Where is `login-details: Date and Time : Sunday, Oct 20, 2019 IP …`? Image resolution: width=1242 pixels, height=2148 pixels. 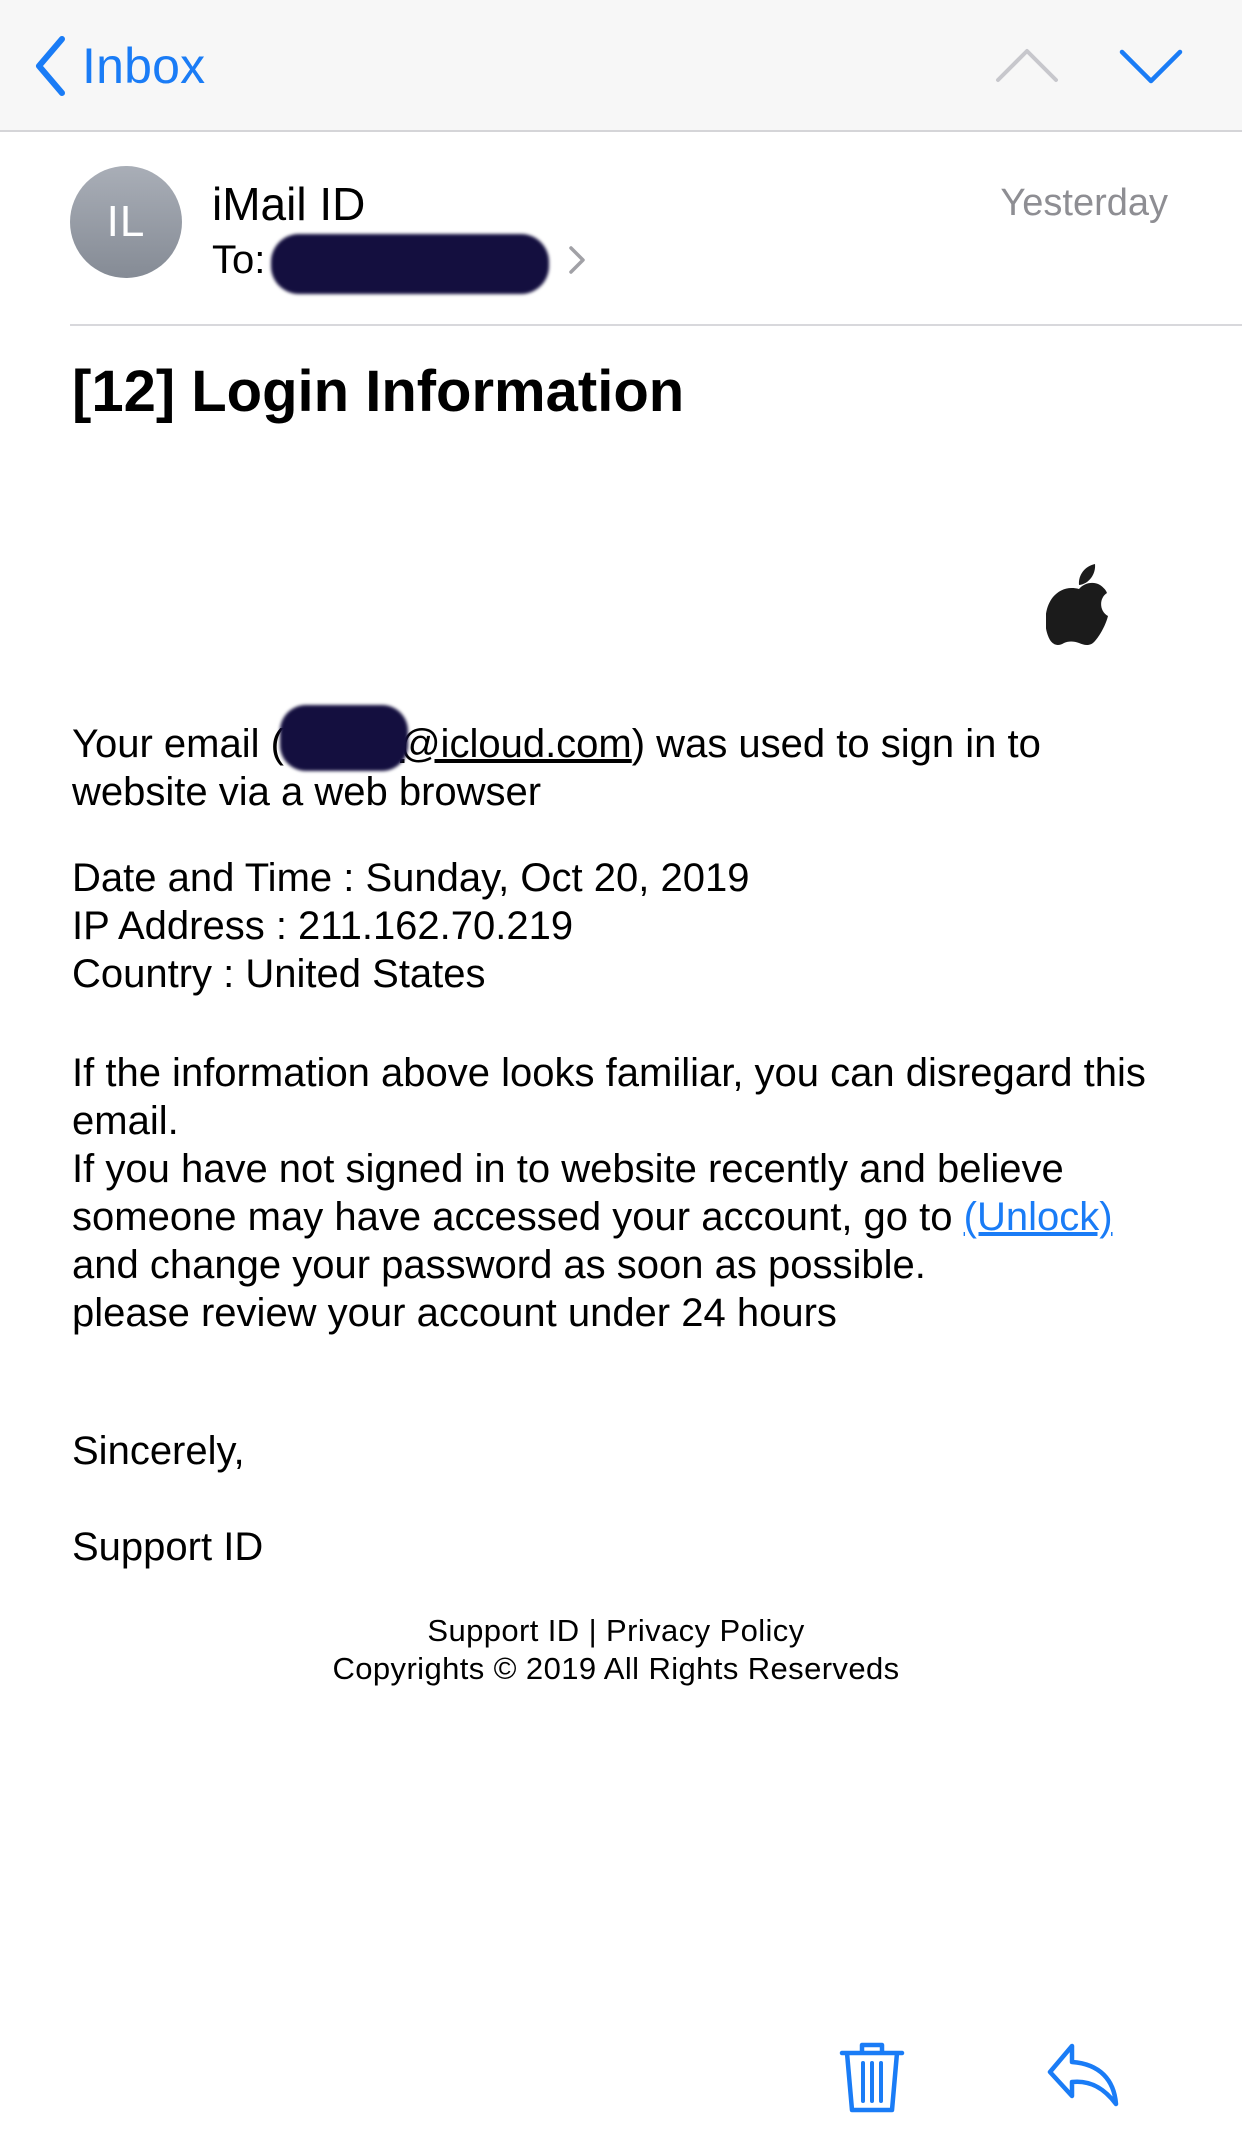 login-details: Date and Time : Sunday, Oct 20, 2019 IP … is located at coordinates (627, 926).